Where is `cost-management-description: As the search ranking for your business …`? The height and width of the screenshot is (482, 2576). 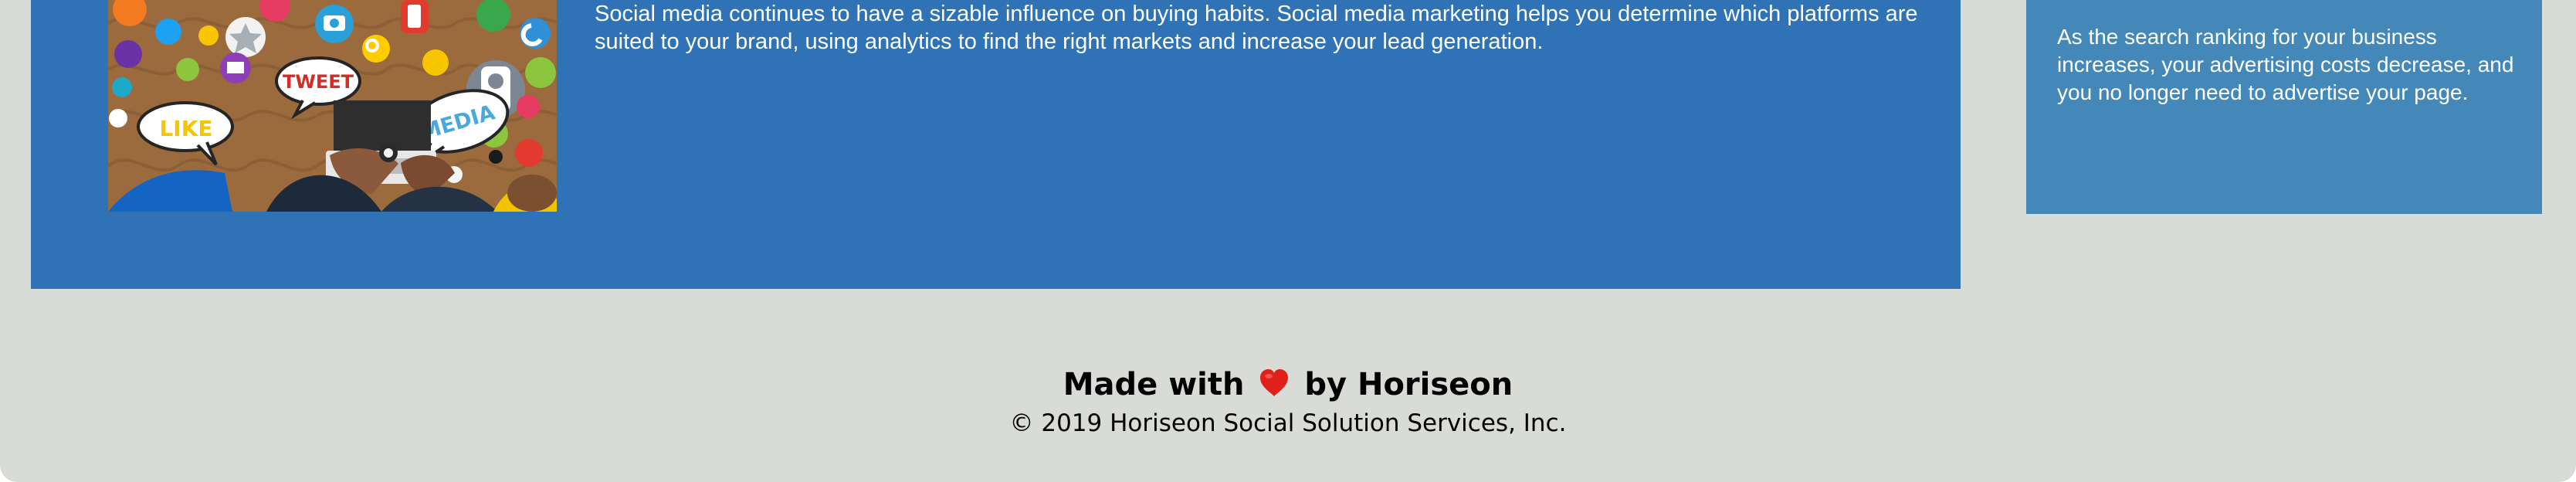 cost-management-description: As the search ranking for your business … is located at coordinates (2285, 64).